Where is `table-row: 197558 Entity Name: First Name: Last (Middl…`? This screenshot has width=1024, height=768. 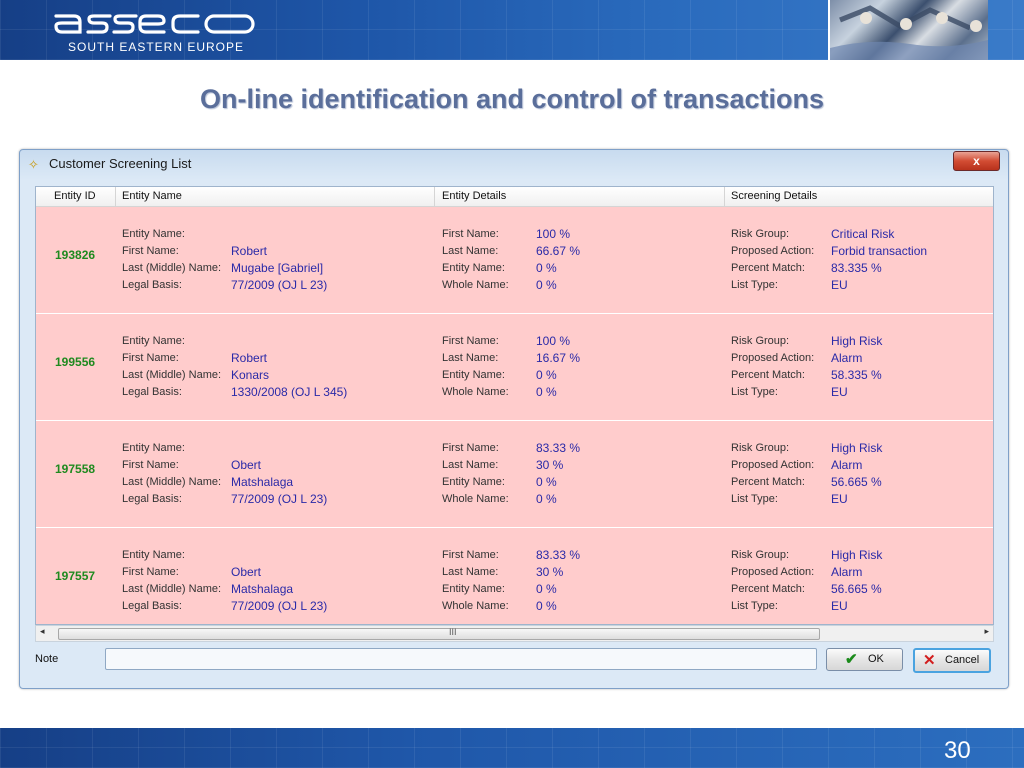 table-row: 197558 Entity Name: First Name: Last (Middl… is located at coordinates (514, 474).